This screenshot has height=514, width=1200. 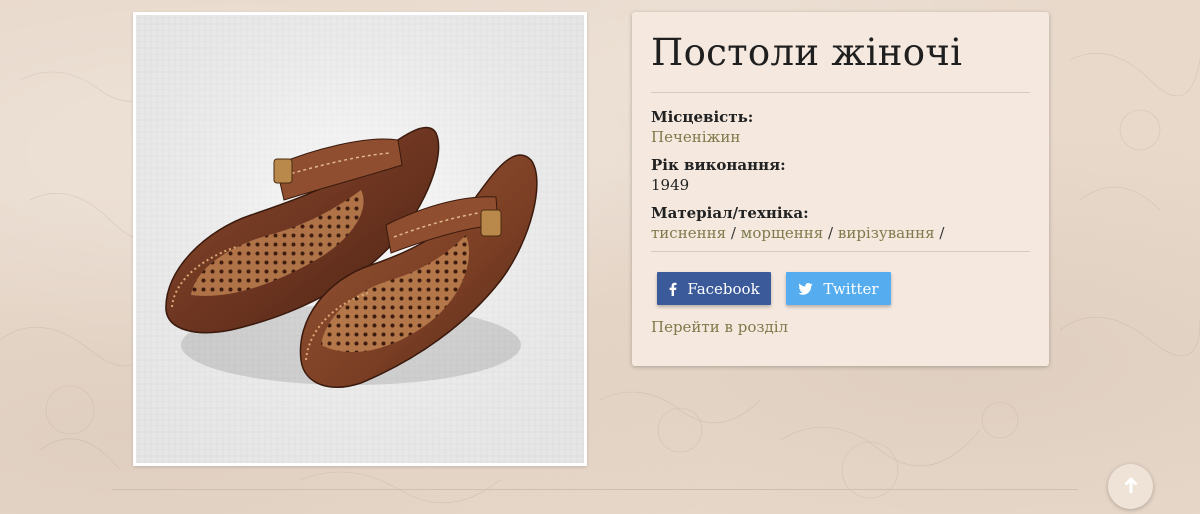 What do you see at coordinates (730, 213) in the screenshot?
I see `technique-label: Матеріал/техніка:` at bounding box center [730, 213].